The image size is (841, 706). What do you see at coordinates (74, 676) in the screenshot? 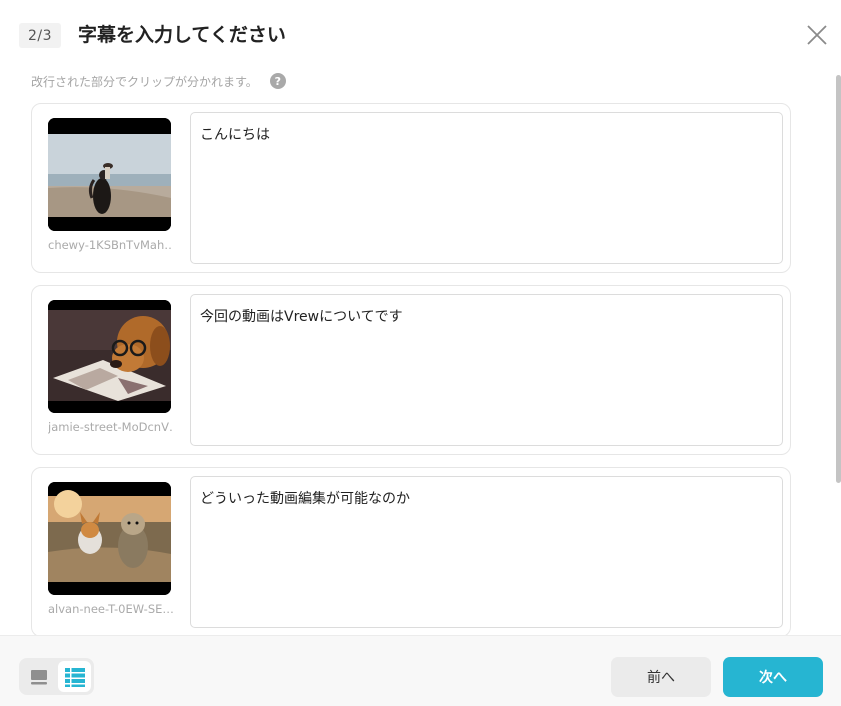
I see `list-view-icon` at bounding box center [74, 676].